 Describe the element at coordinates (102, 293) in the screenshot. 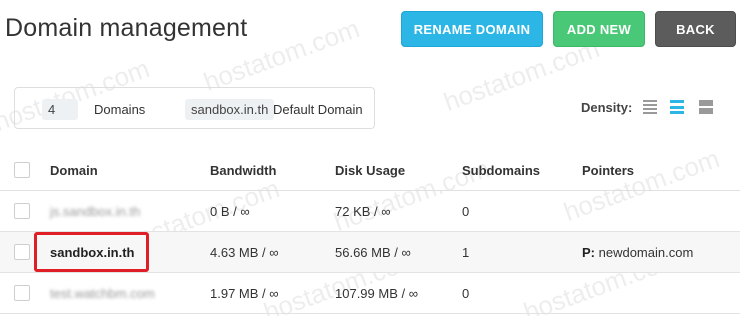

I see `domain-name-link: test.watchbm.com` at that location.